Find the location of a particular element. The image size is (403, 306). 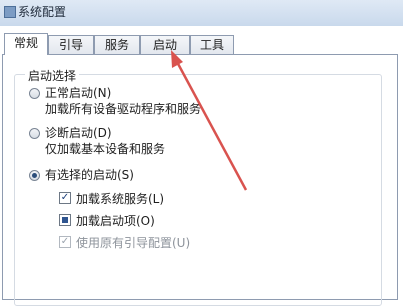

load-startup-items-checkbox is located at coordinates (65, 220).